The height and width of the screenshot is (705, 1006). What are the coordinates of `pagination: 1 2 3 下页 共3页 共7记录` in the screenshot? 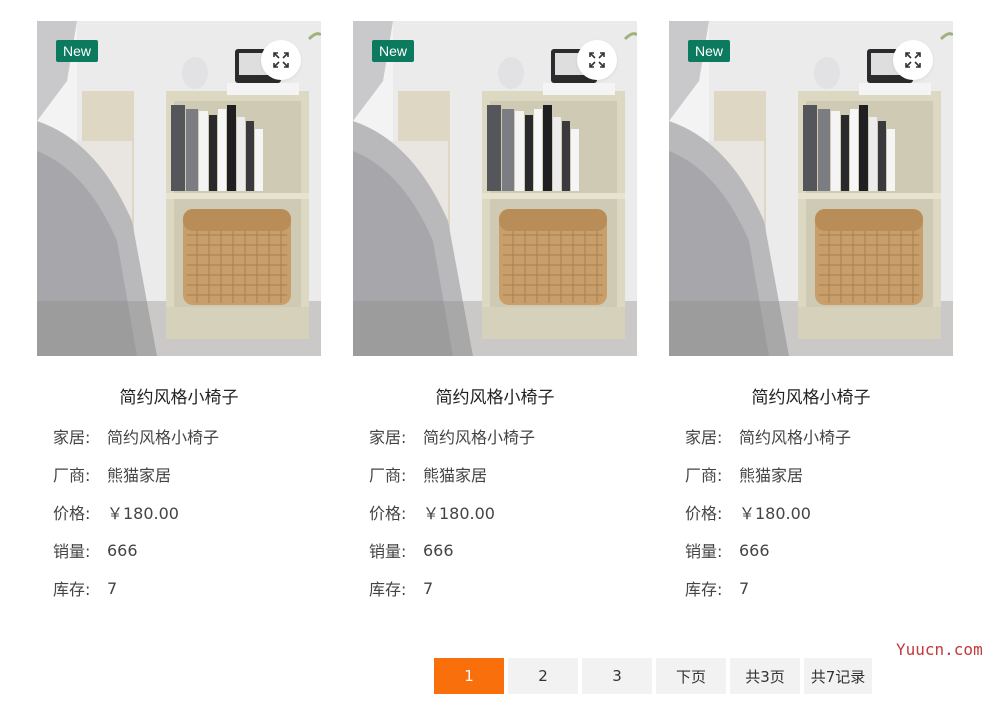 It's located at (653, 676).